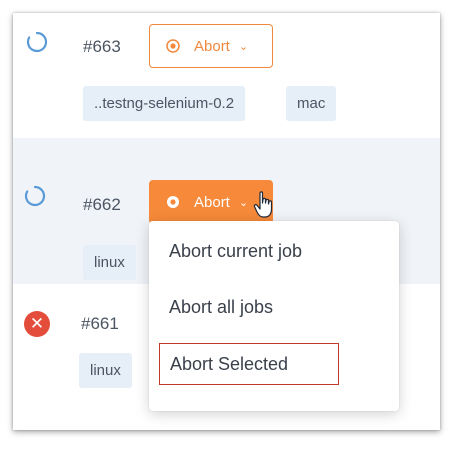 Image resolution: width=465 pixels, height=449 pixels. I want to click on job-id: #661, so click(100, 324).